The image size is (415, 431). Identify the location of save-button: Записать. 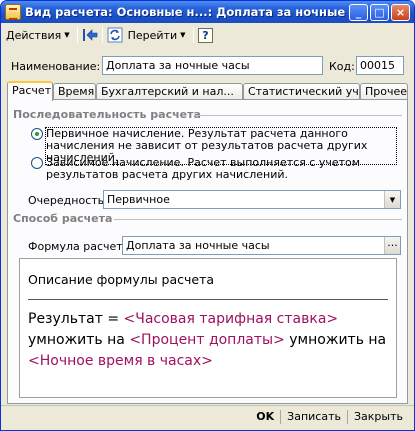
(314, 417).